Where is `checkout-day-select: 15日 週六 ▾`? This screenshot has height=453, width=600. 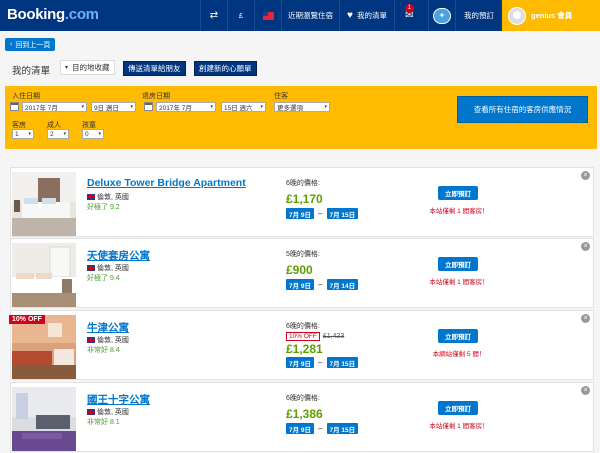
checkout-day-select: 15日 週六 ▾ is located at coordinates (243, 107).